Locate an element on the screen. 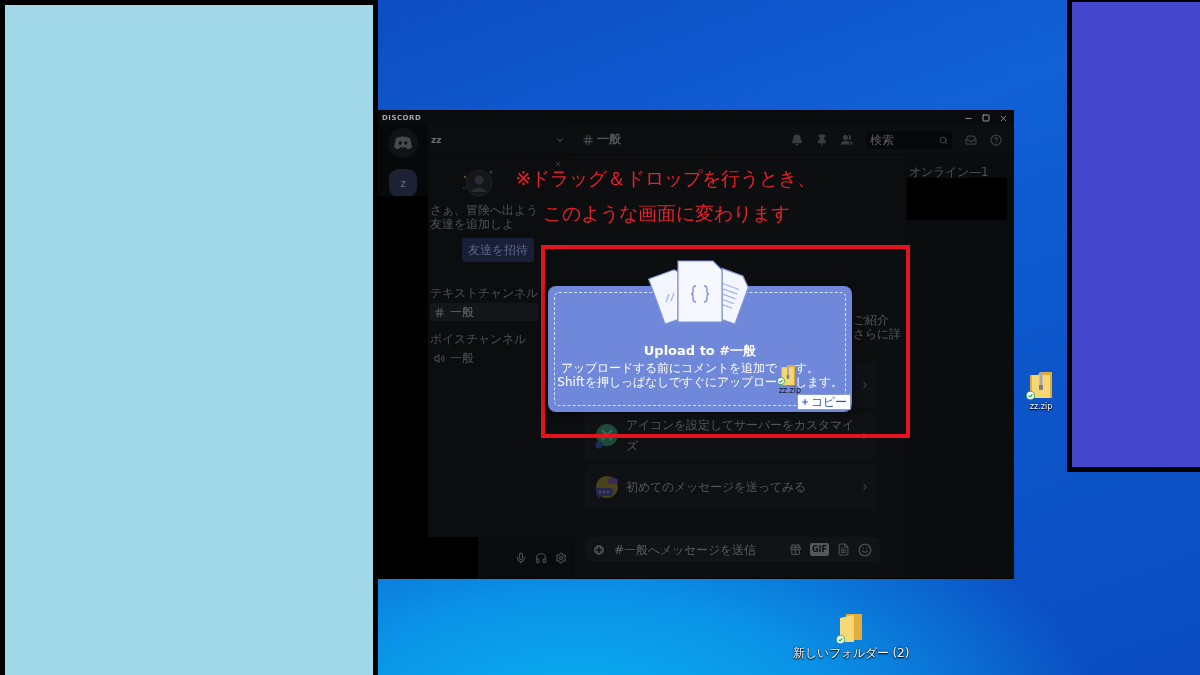 The width and height of the screenshot is (1200, 675). plus-icon is located at coordinates (804, 402).